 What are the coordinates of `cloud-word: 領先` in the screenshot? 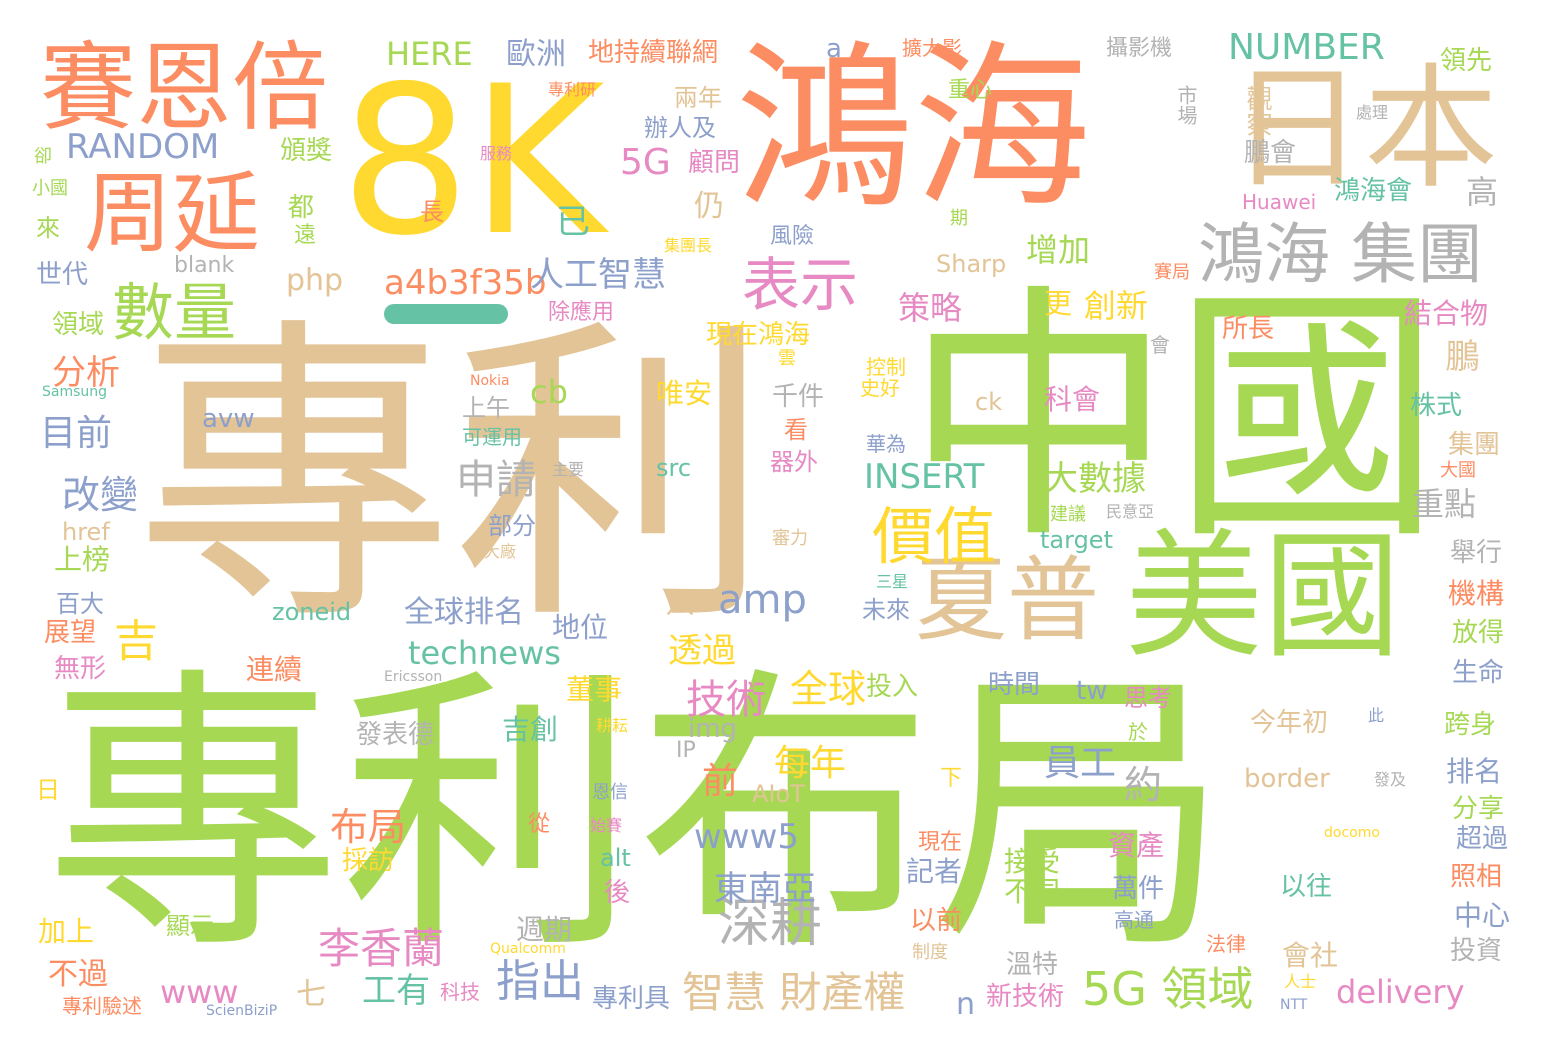 It's located at (1466, 61).